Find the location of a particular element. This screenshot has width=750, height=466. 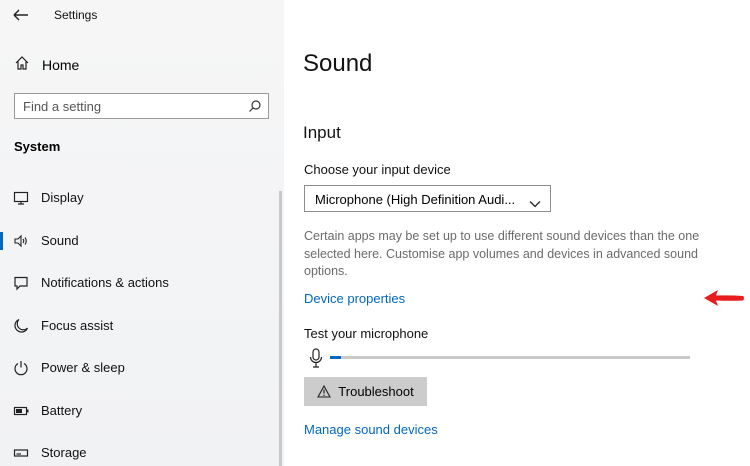

input-heading: Input is located at coordinates (322, 132).